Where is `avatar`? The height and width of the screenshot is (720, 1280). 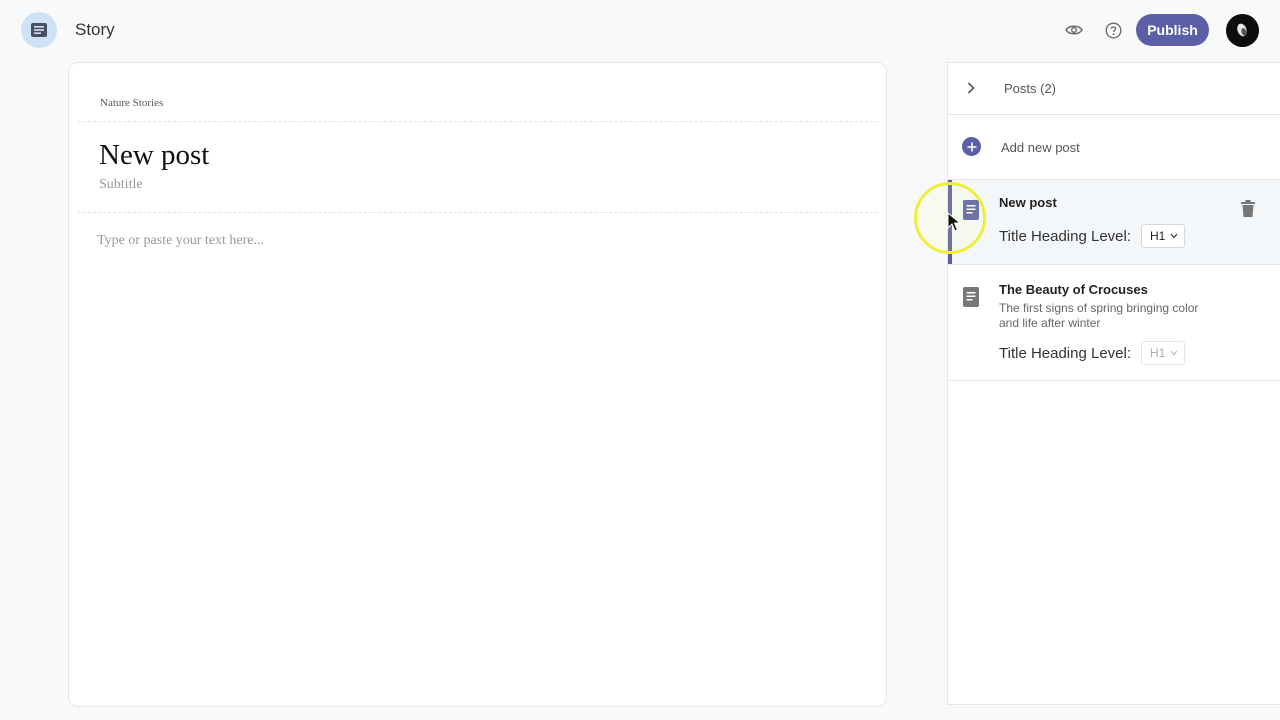 avatar is located at coordinates (1242, 30).